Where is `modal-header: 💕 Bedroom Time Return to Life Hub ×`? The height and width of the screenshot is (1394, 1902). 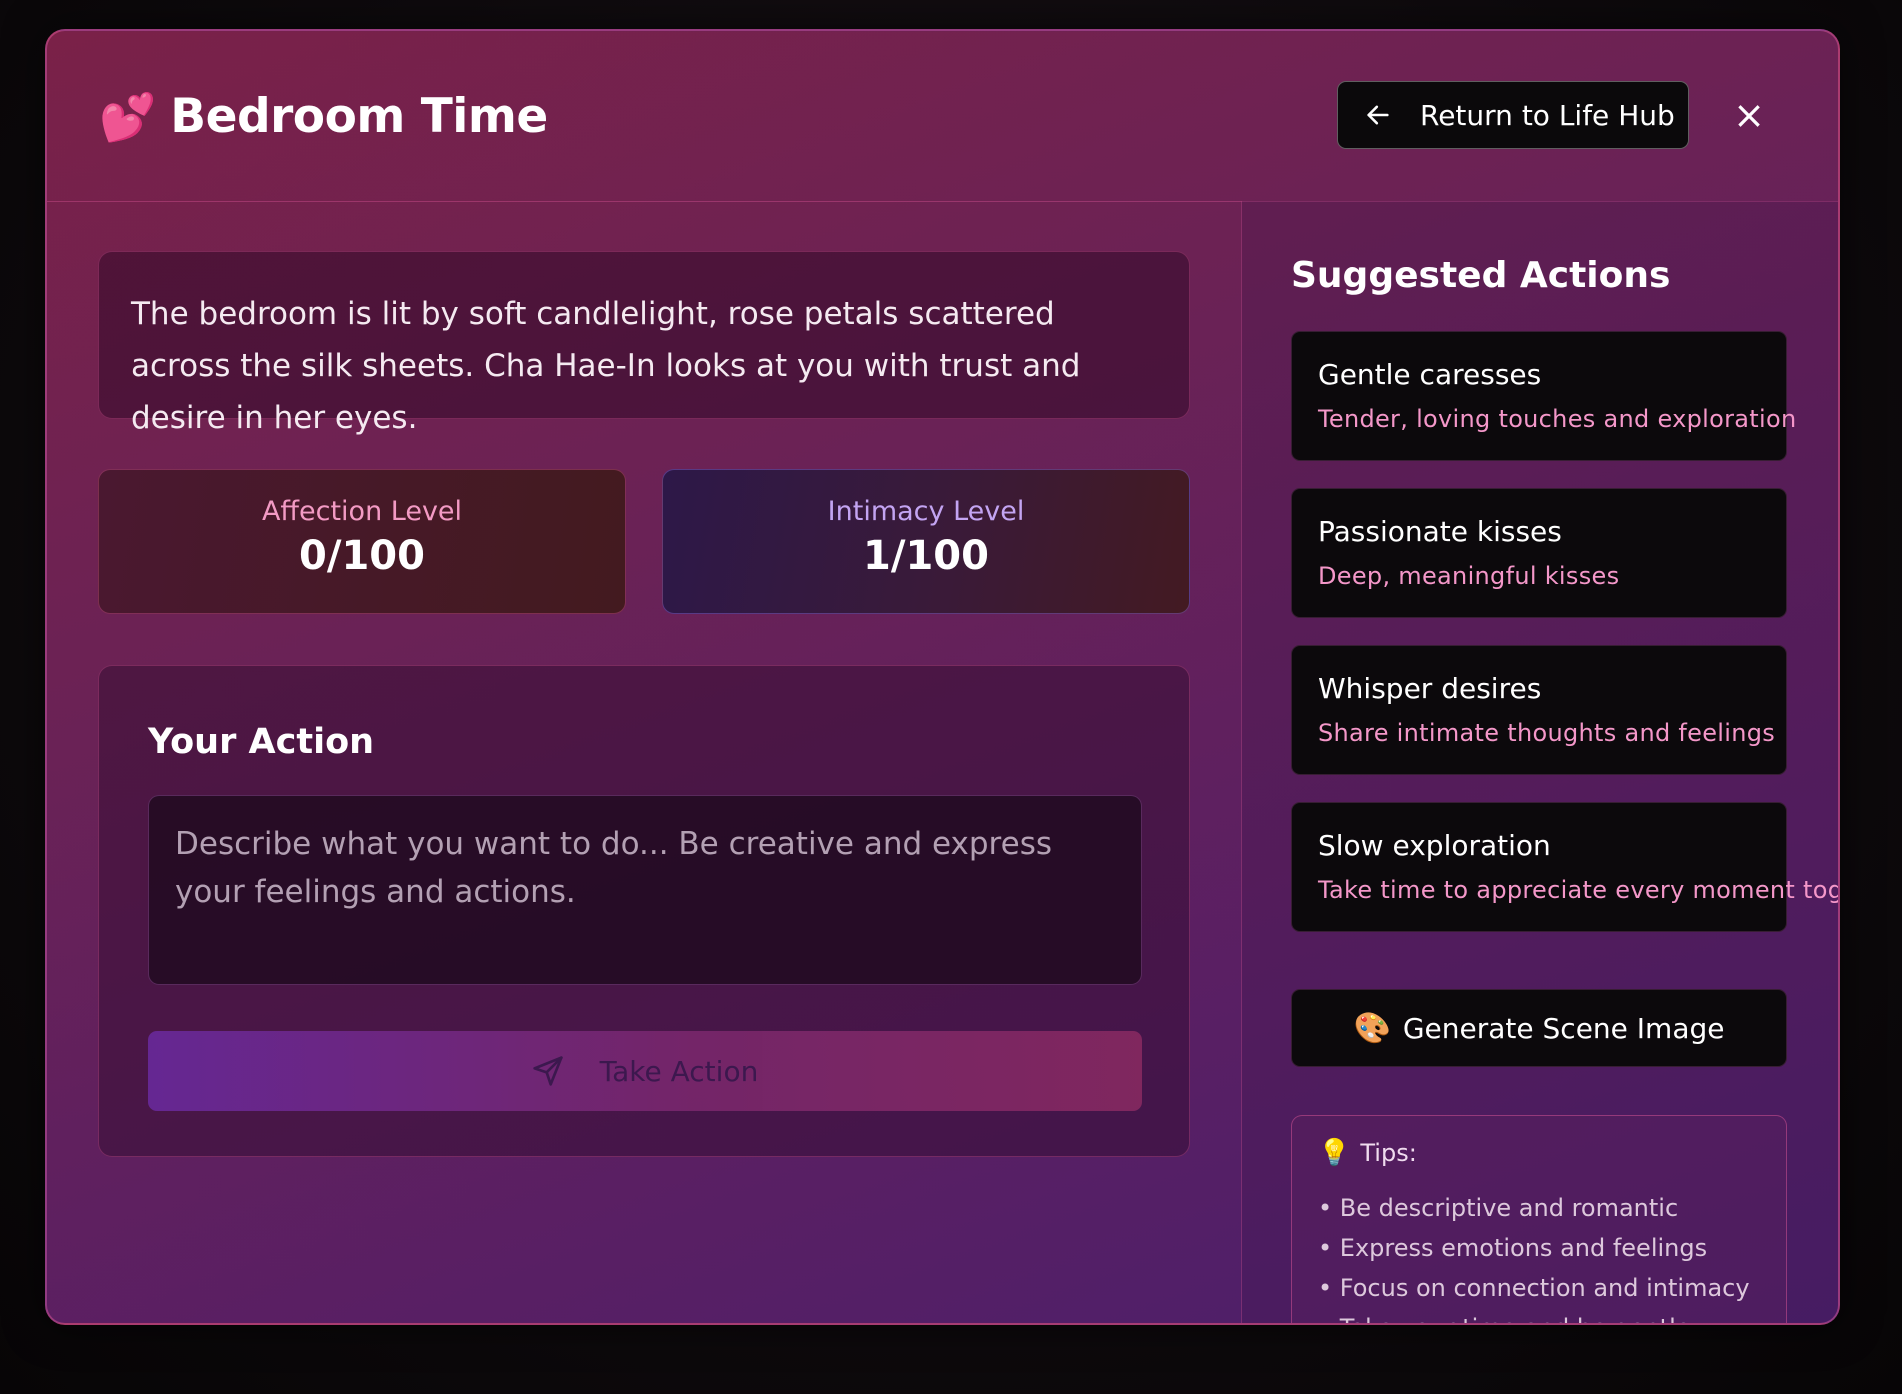
modal-header: 💕 Bedroom Time Return to Life Hub × is located at coordinates (942, 116).